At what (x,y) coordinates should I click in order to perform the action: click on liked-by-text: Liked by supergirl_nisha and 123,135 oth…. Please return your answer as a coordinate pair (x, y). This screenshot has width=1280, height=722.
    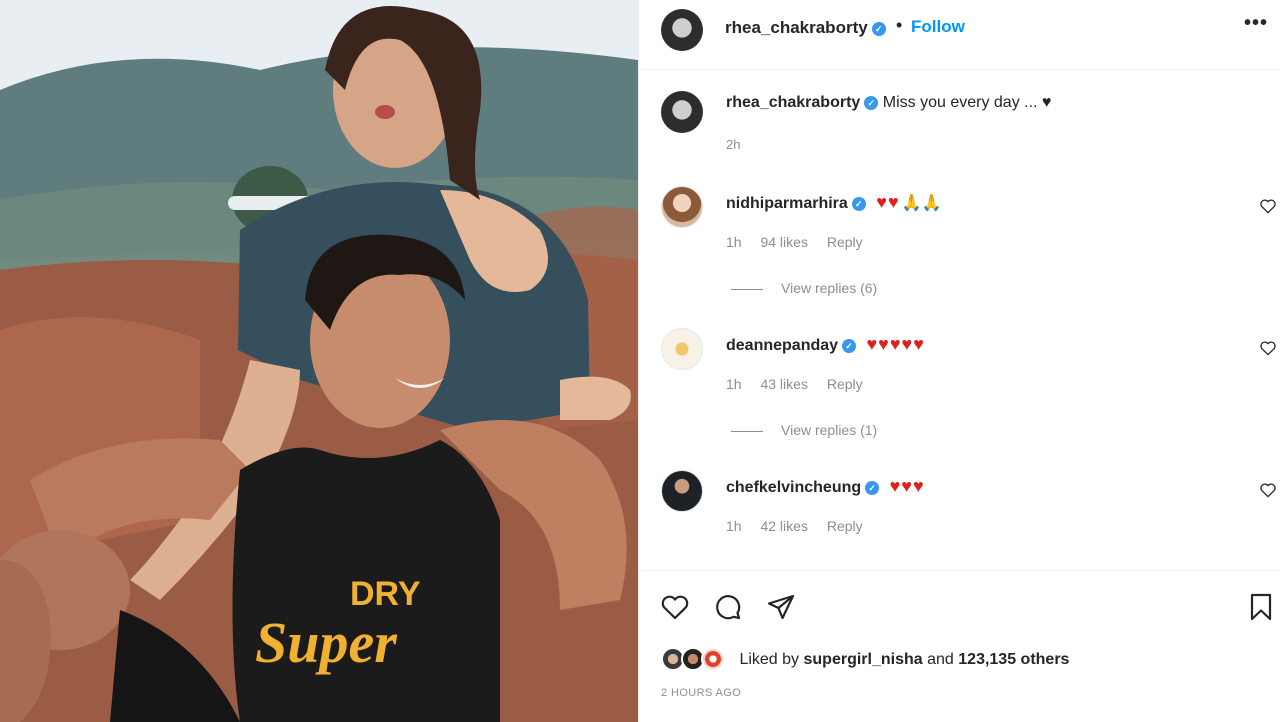
    Looking at the image, I should click on (904, 659).